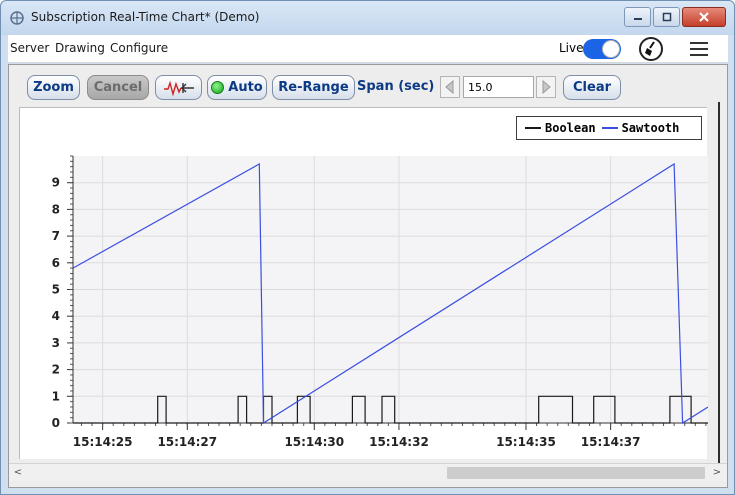 The height and width of the screenshot is (495, 735). What do you see at coordinates (699, 49) in the screenshot?
I see `hamburger-menu-icon` at bounding box center [699, 49].